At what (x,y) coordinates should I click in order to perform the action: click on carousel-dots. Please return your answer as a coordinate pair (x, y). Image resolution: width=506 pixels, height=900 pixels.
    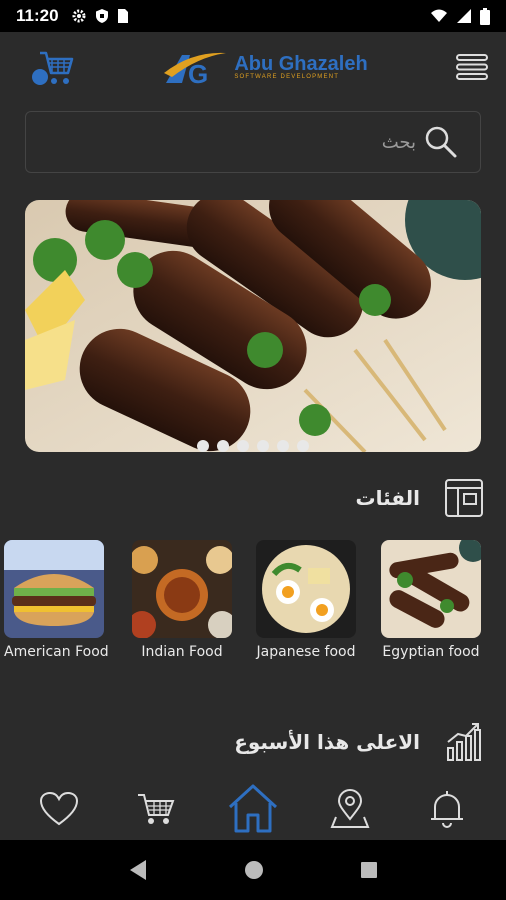
    Looking at the image, I should click on (253, 446).